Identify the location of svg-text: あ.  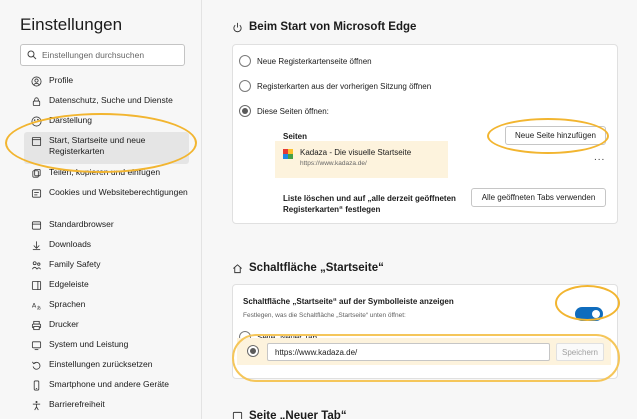
(38, 307).